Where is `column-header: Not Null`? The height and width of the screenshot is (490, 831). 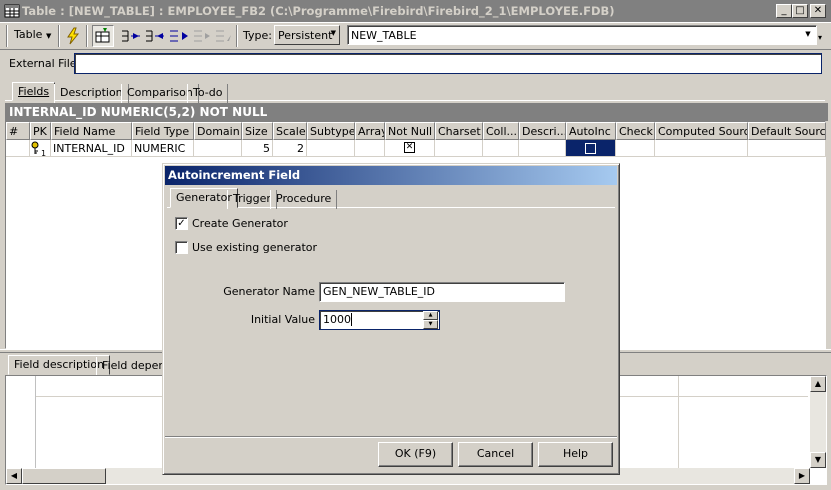 column-header: Not Null is located at coordinates (410, 131).